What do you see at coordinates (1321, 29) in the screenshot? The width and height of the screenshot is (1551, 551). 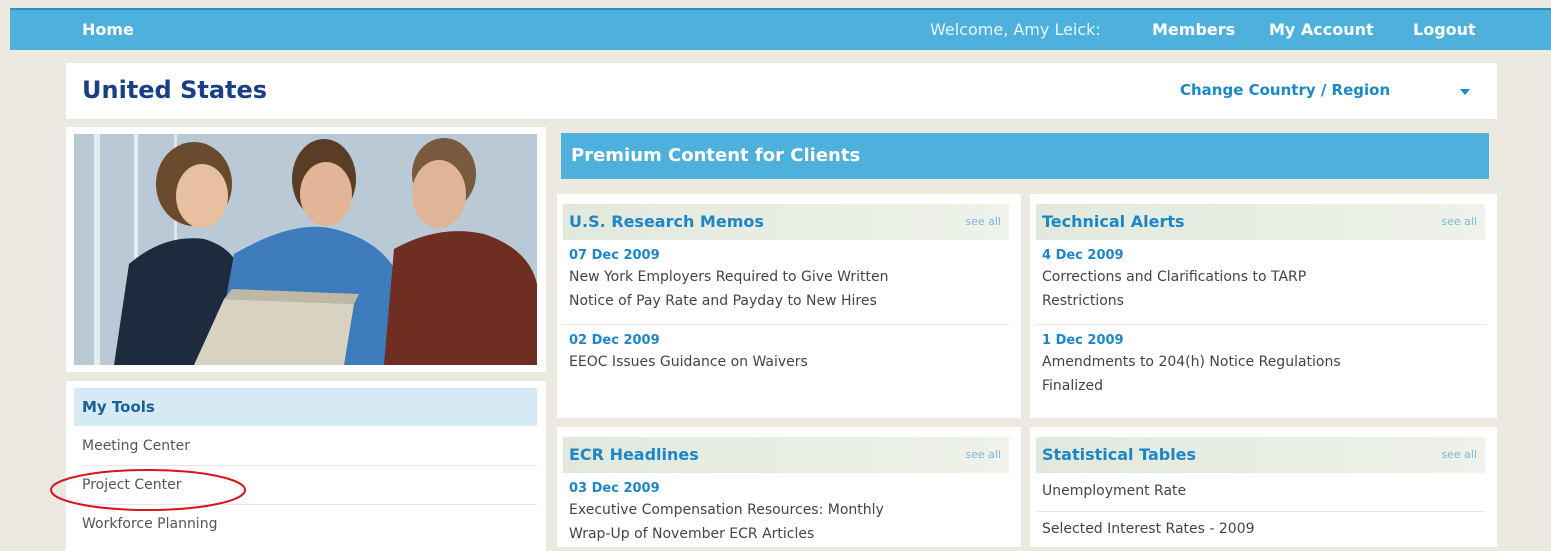 I see `my-account-link: My Account` at bounding box center [1321, 29].